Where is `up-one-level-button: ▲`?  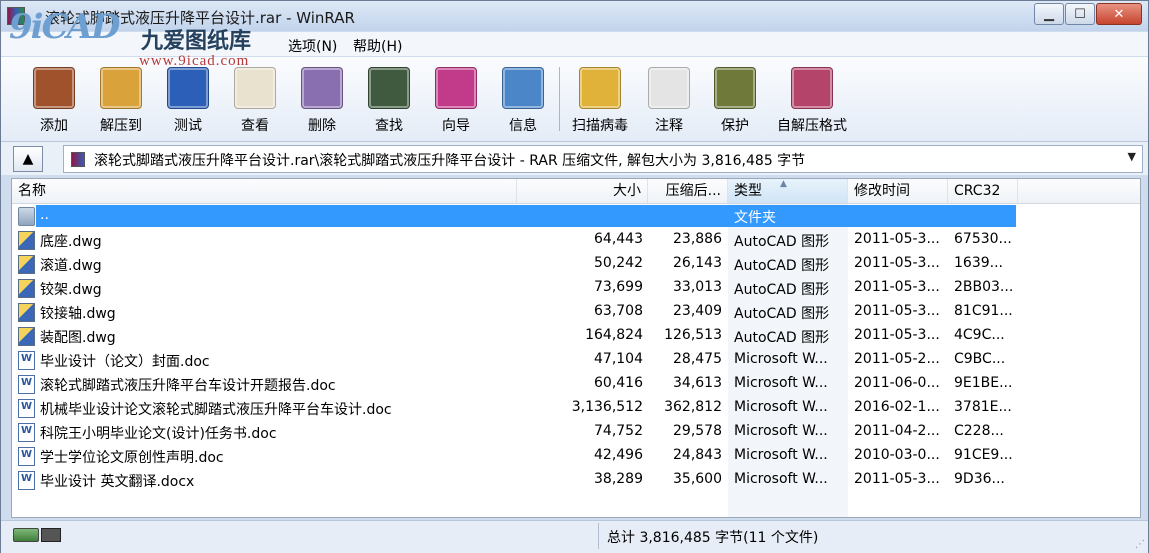 up-one-level-button: ▲ is located at coordinates (28, 159).